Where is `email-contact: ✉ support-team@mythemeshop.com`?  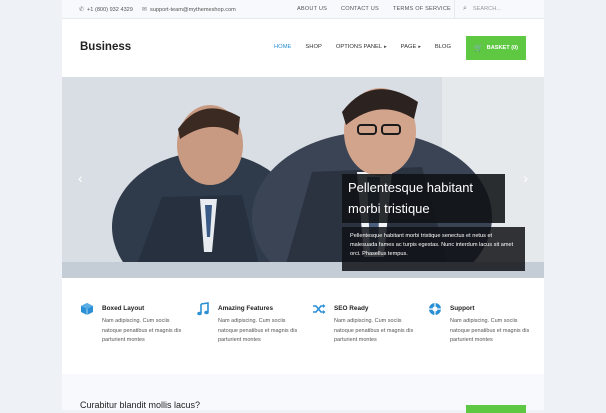 email-contact: ✉ support-team@mythemeshop.com is located at coordinates (189, 9).